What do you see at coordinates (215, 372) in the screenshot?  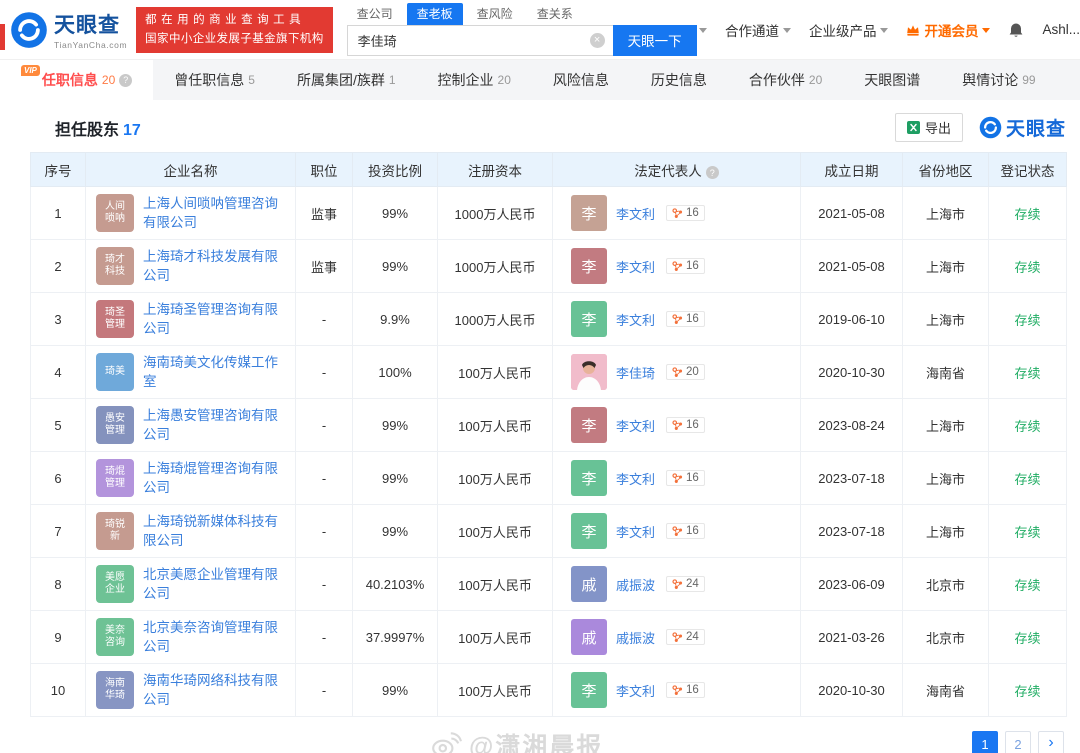 I see `company-name-link: 海南琦美文化传媒工作室` at bounding box center [215, 372].